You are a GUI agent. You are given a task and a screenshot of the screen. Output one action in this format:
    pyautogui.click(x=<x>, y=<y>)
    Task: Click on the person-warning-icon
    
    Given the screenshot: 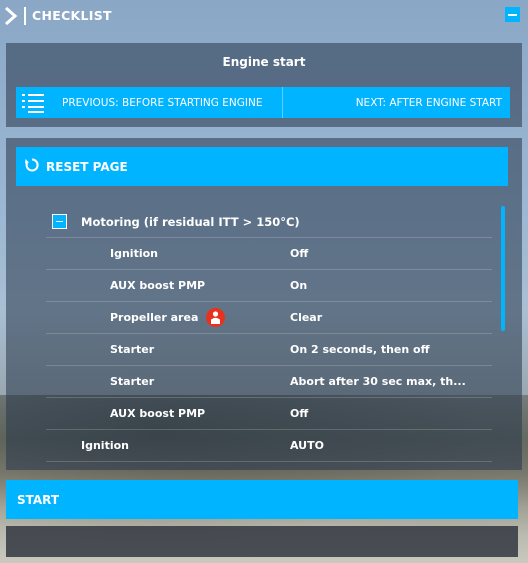 What is the action you would take?
    pyautogui.click(x=216, y=317)
    